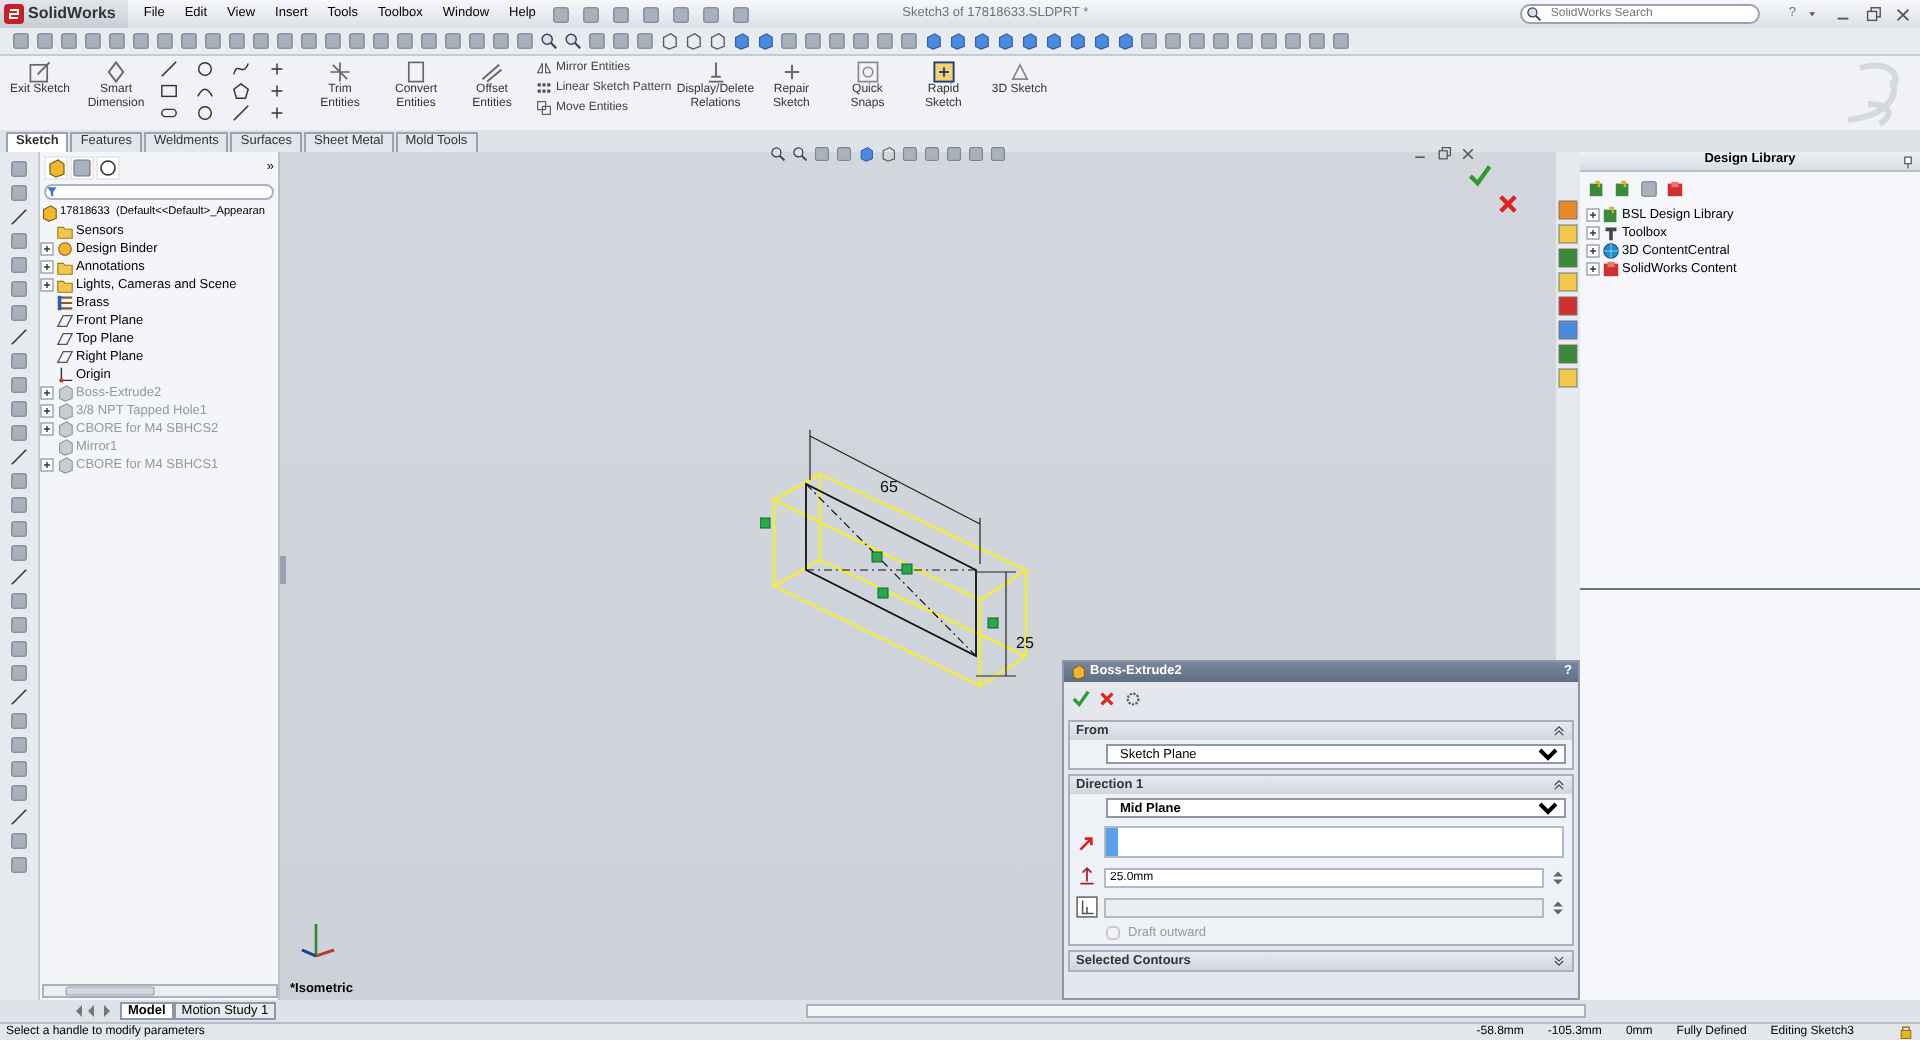 This screenshot has width=1920, height=1040. Describe the element at coordinates (169, 91) in the screenshot. I see `rectangle-icon` at that location.